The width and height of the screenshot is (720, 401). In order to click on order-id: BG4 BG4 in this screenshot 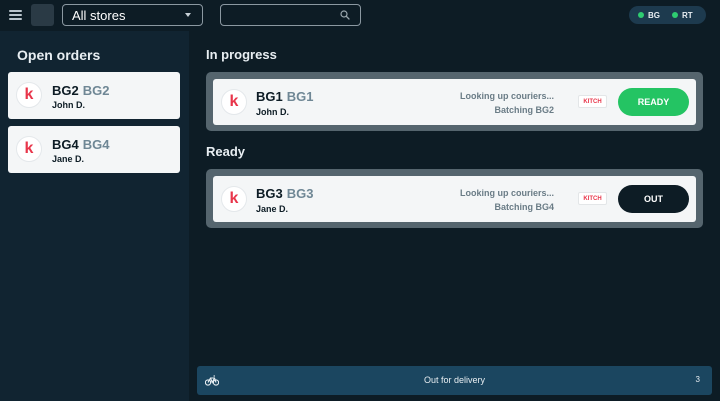, I will do `click(80, 144)`.